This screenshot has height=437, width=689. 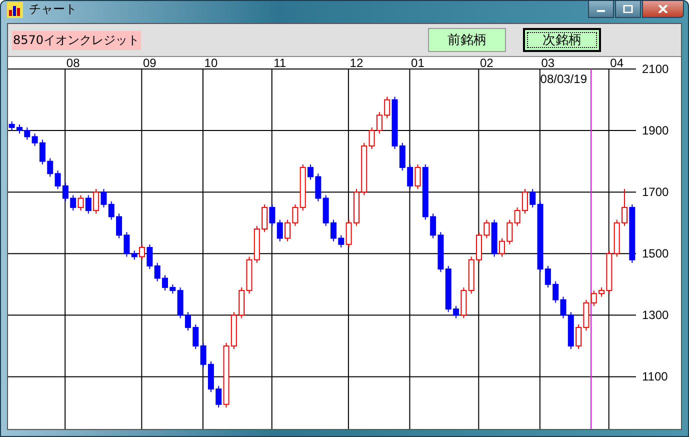 I want to click on next-stock-button: 次銘柄, so click(x=562, y=40).